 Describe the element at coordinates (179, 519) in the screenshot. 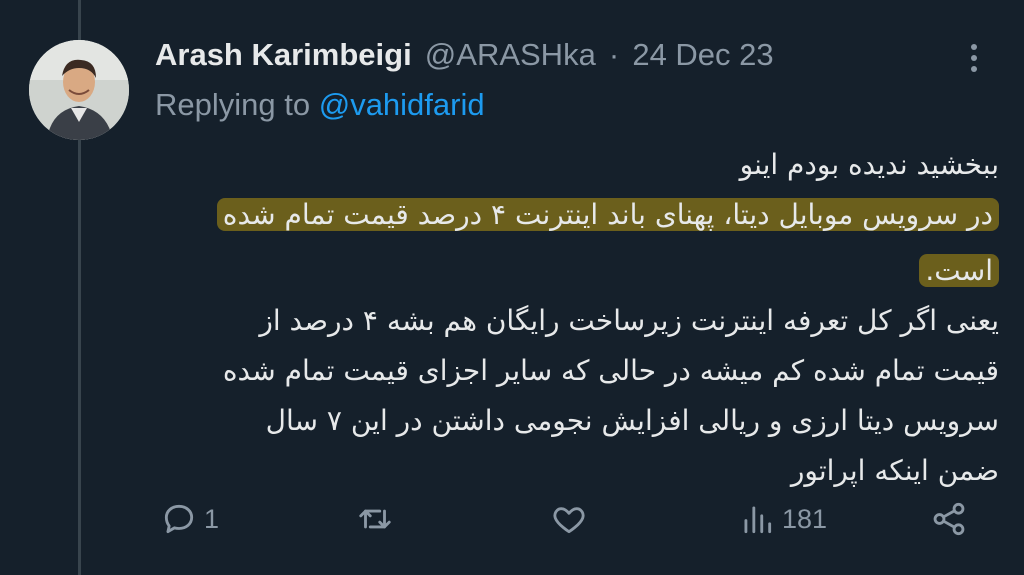

I see `reply-icon` at that location.